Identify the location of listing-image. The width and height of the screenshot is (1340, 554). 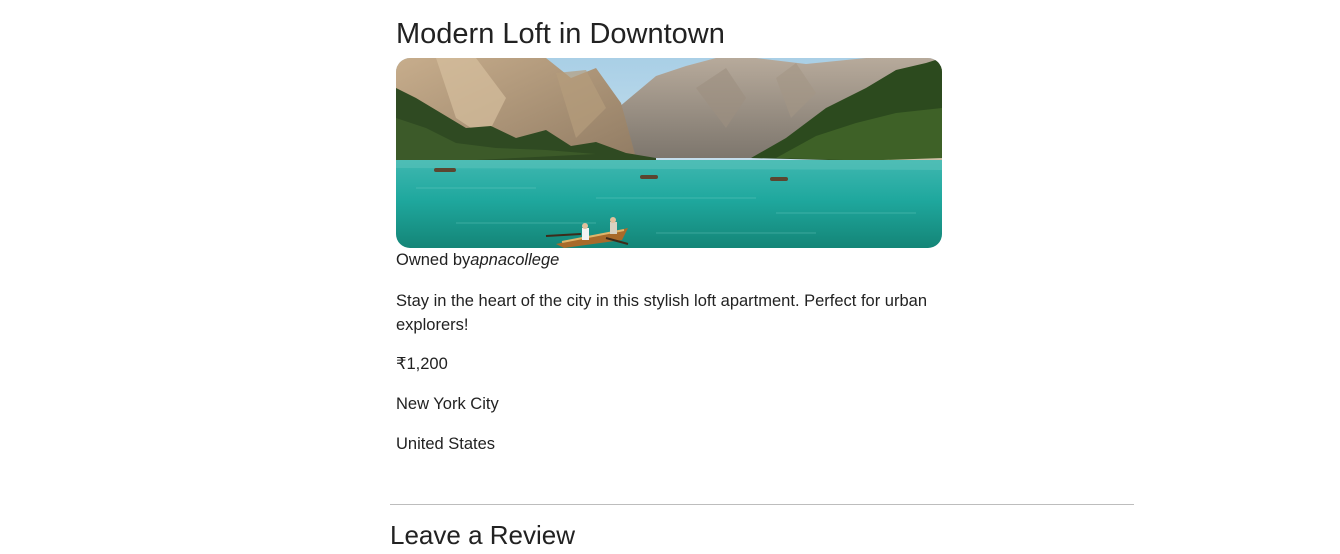
(669, 153).